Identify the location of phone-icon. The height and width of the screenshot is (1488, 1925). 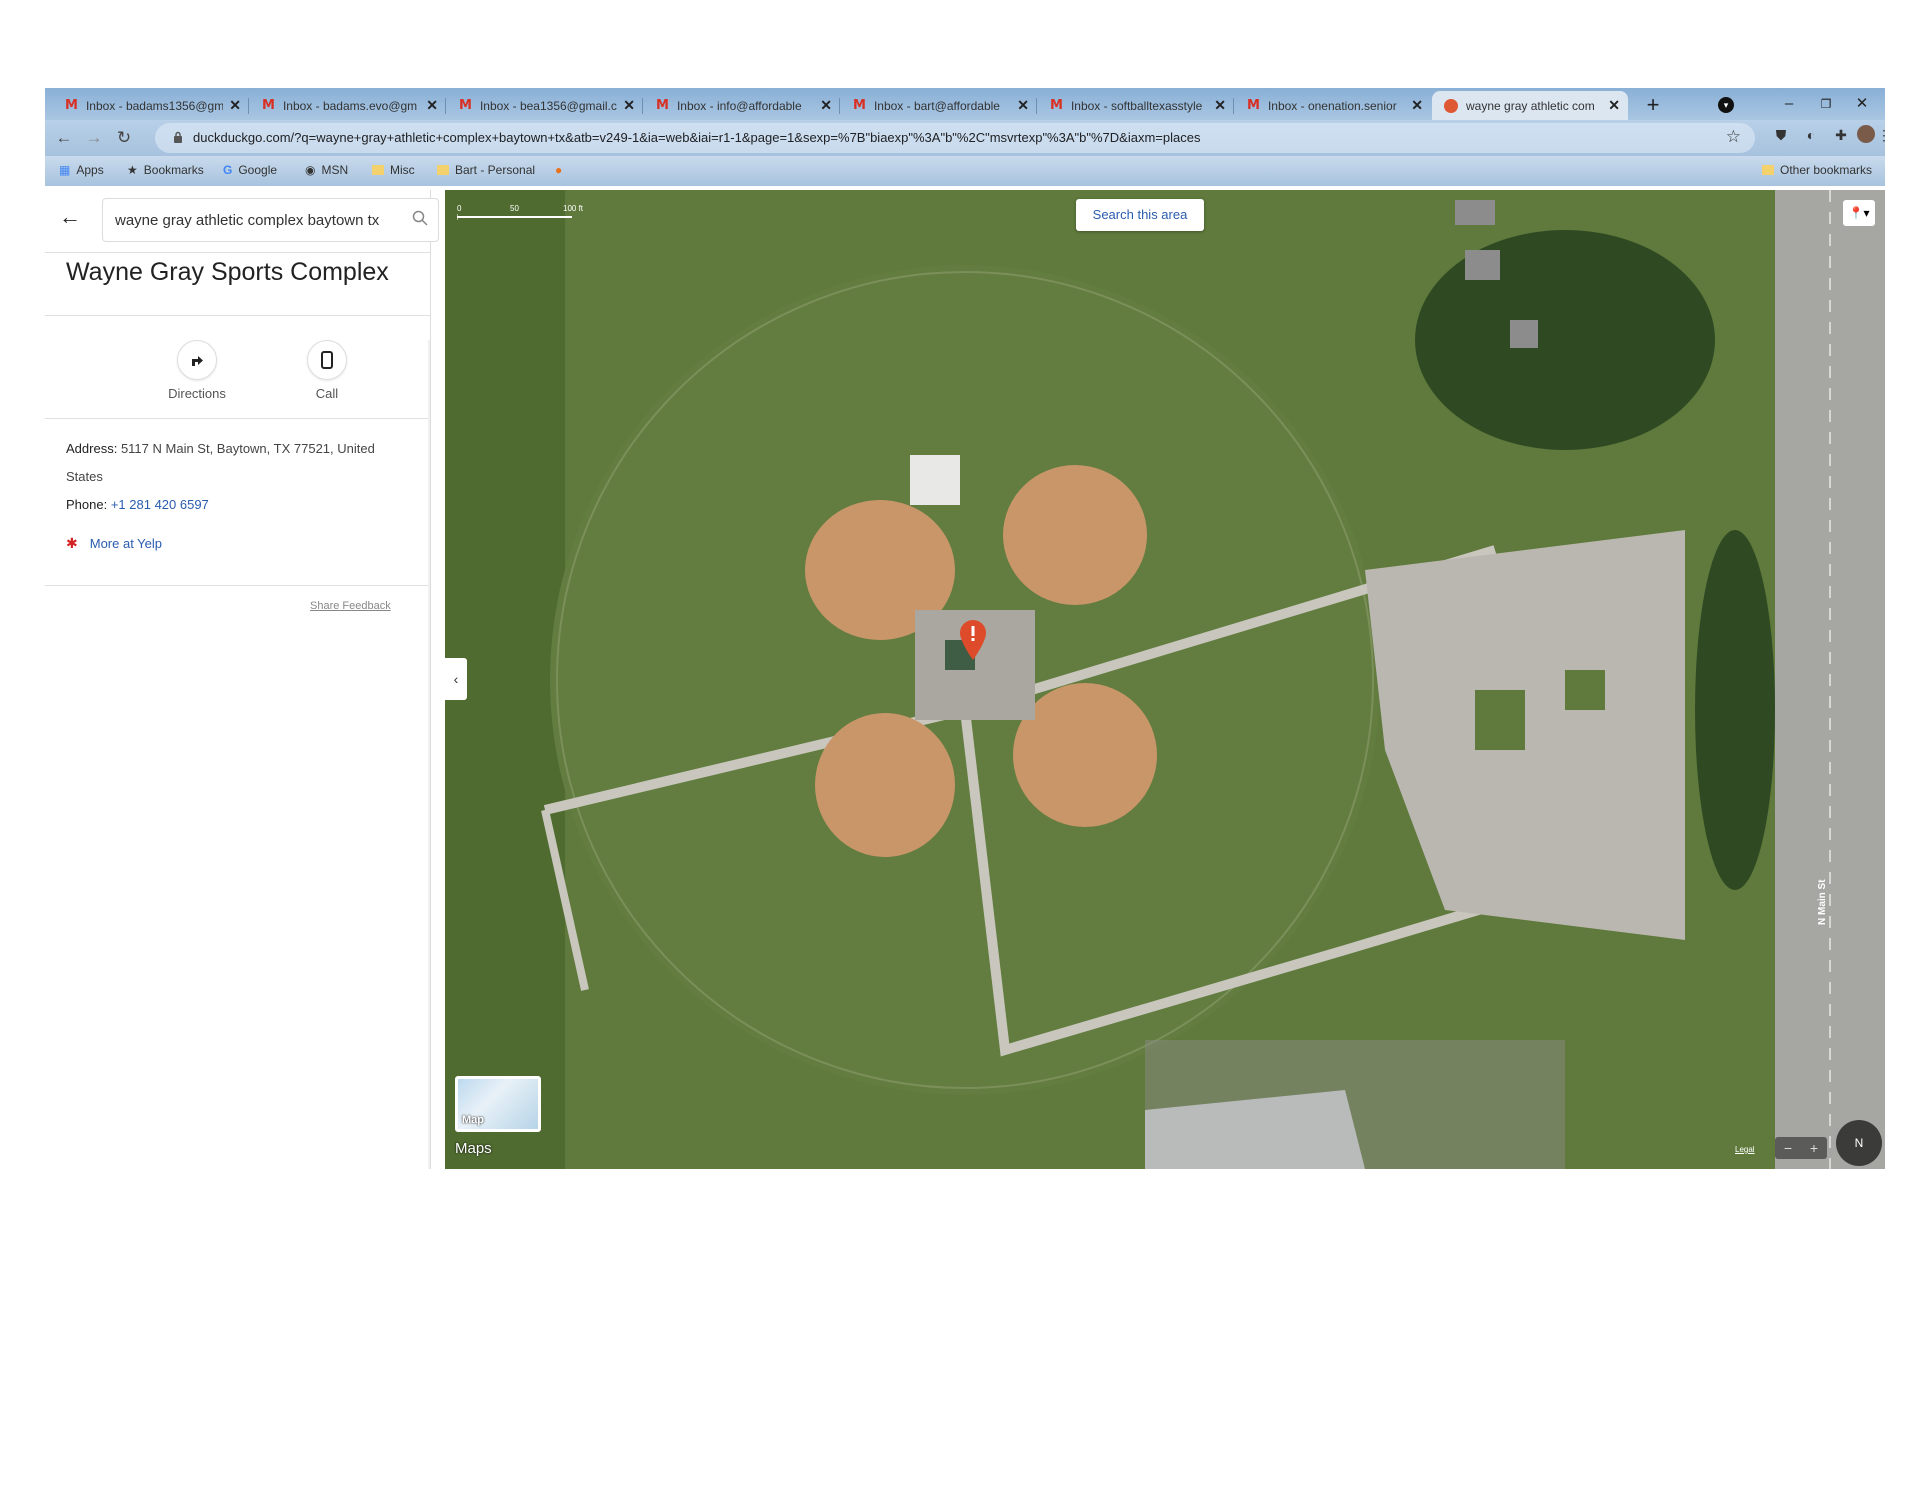
(327, 360).